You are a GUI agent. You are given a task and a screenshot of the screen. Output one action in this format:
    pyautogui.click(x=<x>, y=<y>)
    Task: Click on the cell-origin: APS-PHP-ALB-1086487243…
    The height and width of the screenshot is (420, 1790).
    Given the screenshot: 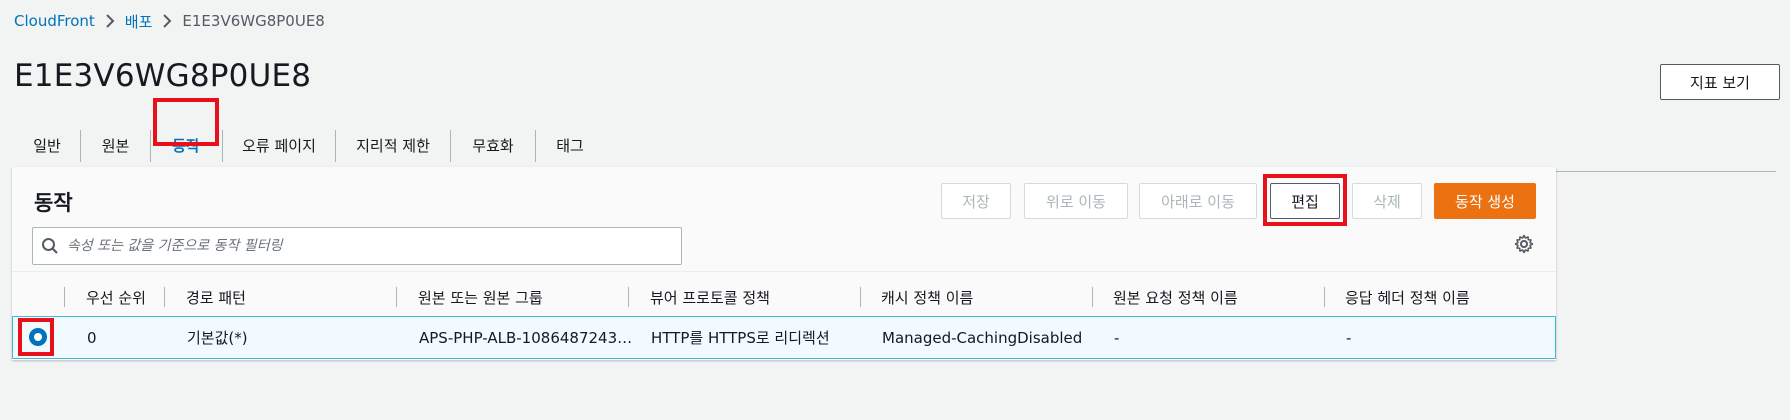 What is the action you would take?
    pyautogui.click(x=526, y=337)
    